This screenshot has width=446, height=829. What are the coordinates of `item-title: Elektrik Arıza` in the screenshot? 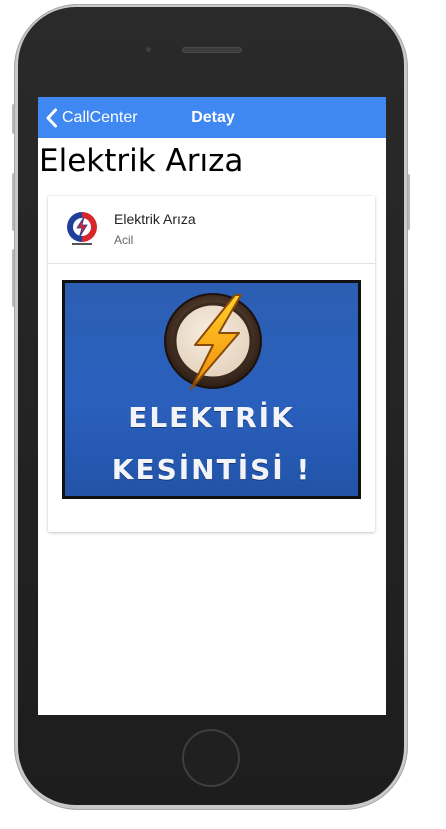 It's located at (155, 219).